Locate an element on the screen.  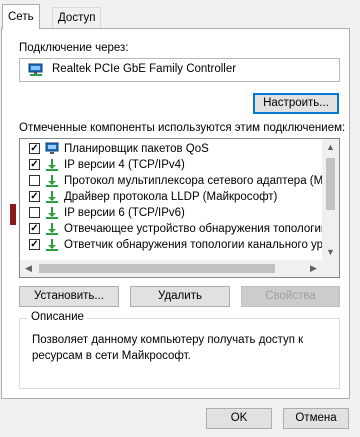
uninstall-button: Удалить is located at coordinates (180, 296).